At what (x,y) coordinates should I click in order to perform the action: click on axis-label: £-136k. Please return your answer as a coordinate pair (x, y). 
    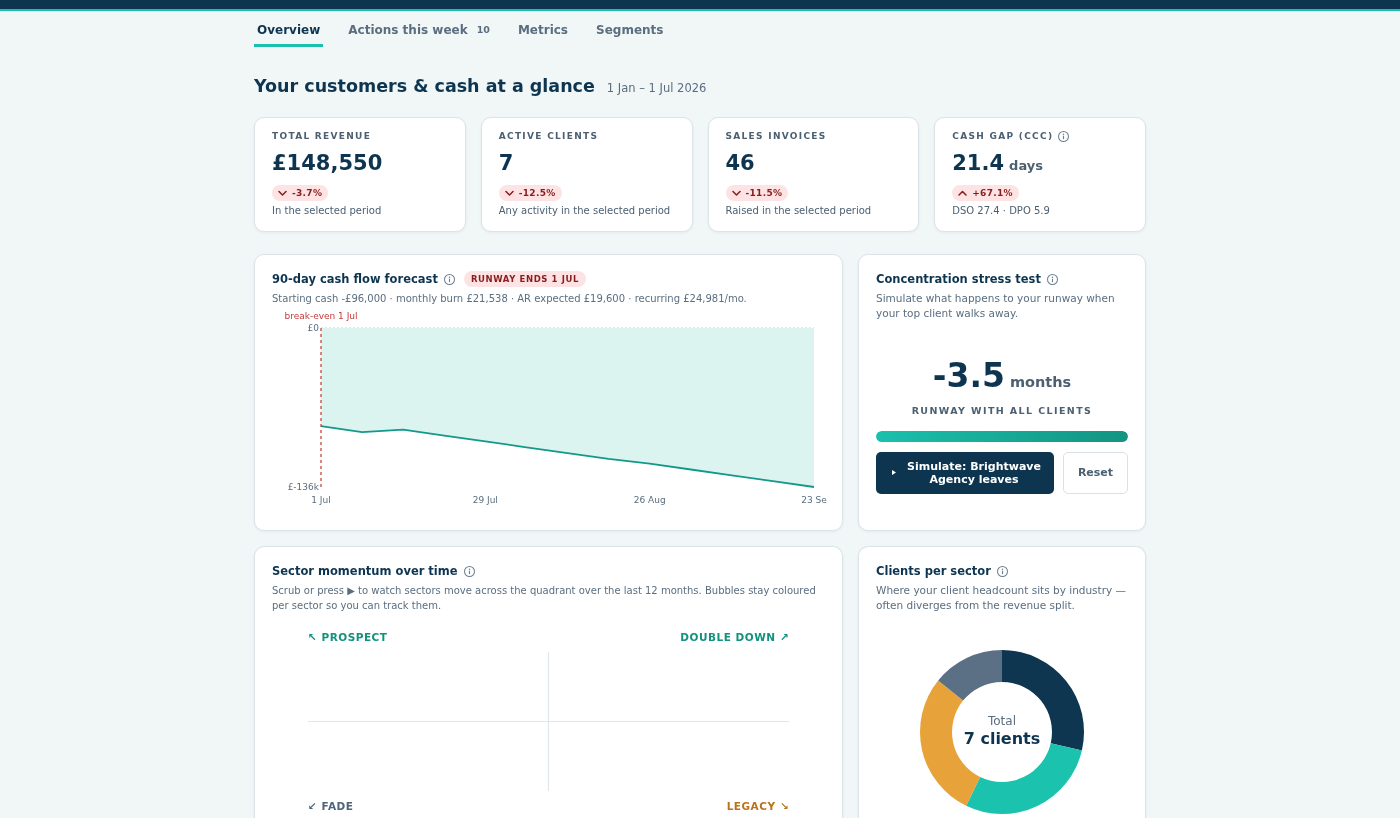
    Looking at the image, I should click on (303, 486).